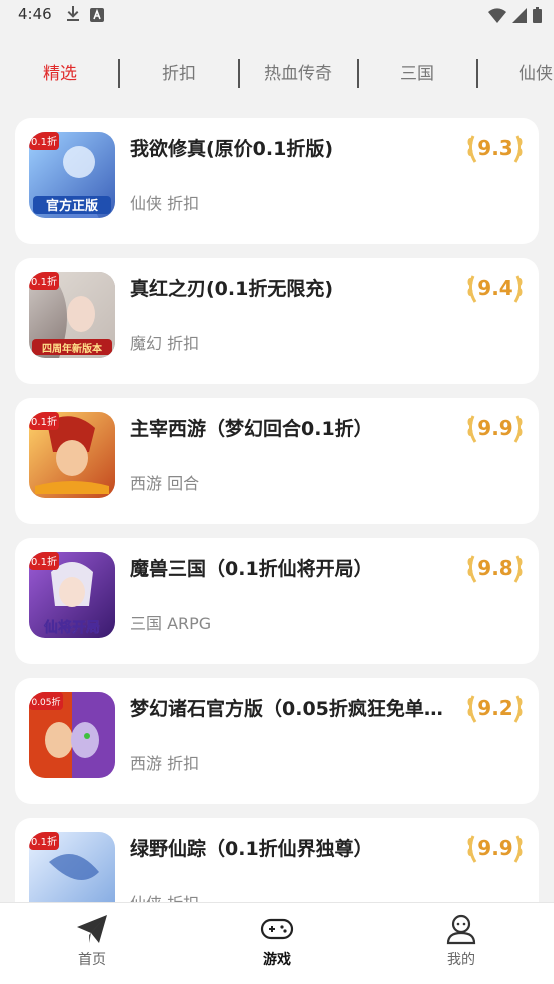 This screenshot has width=554, height=984. Describe the element at coordinates (72, 627) in the screenshot. I see `icon-caption: 仙将开局` at that location.